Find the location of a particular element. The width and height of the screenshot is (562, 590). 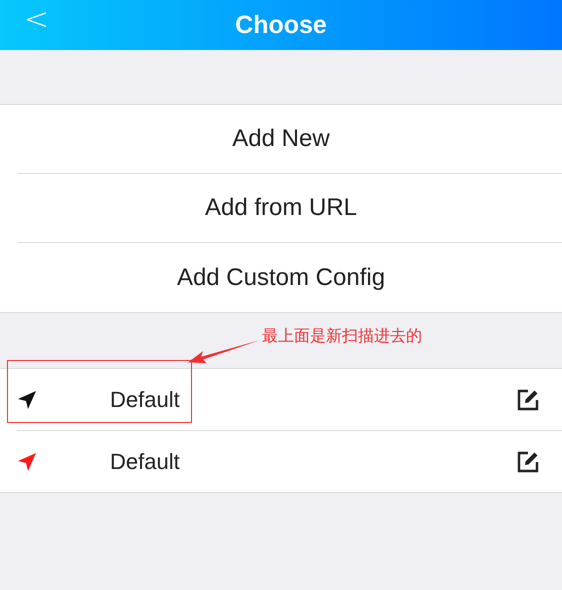

screen-title: Choose is located at coordinates (281, 25).